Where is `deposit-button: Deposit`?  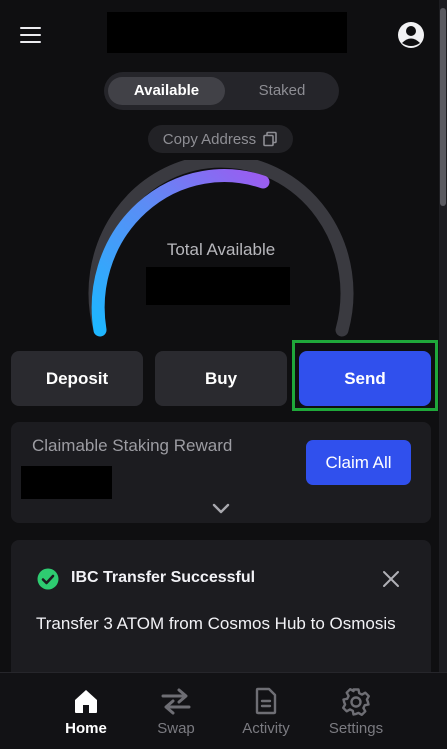
deposit-button: Deposit is located at coordinates (77, 378).